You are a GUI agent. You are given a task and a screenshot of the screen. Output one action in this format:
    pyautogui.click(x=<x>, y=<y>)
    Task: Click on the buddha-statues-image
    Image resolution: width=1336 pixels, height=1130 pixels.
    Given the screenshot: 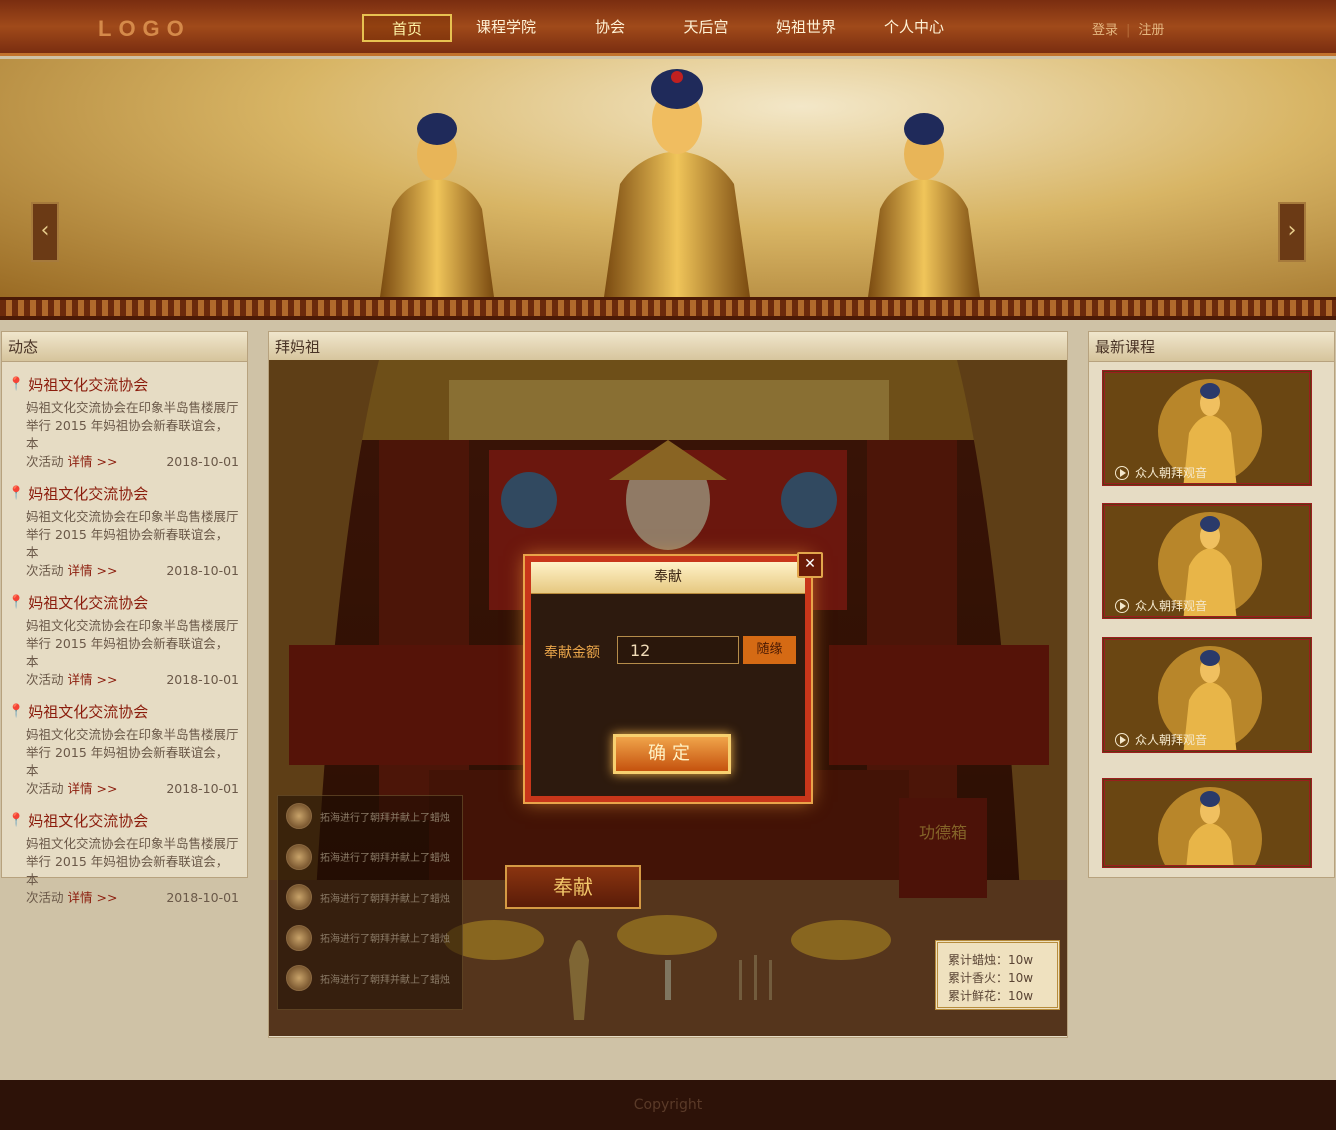 What is the action you would take?
    pyautogui.click(x=680, y=183)
    